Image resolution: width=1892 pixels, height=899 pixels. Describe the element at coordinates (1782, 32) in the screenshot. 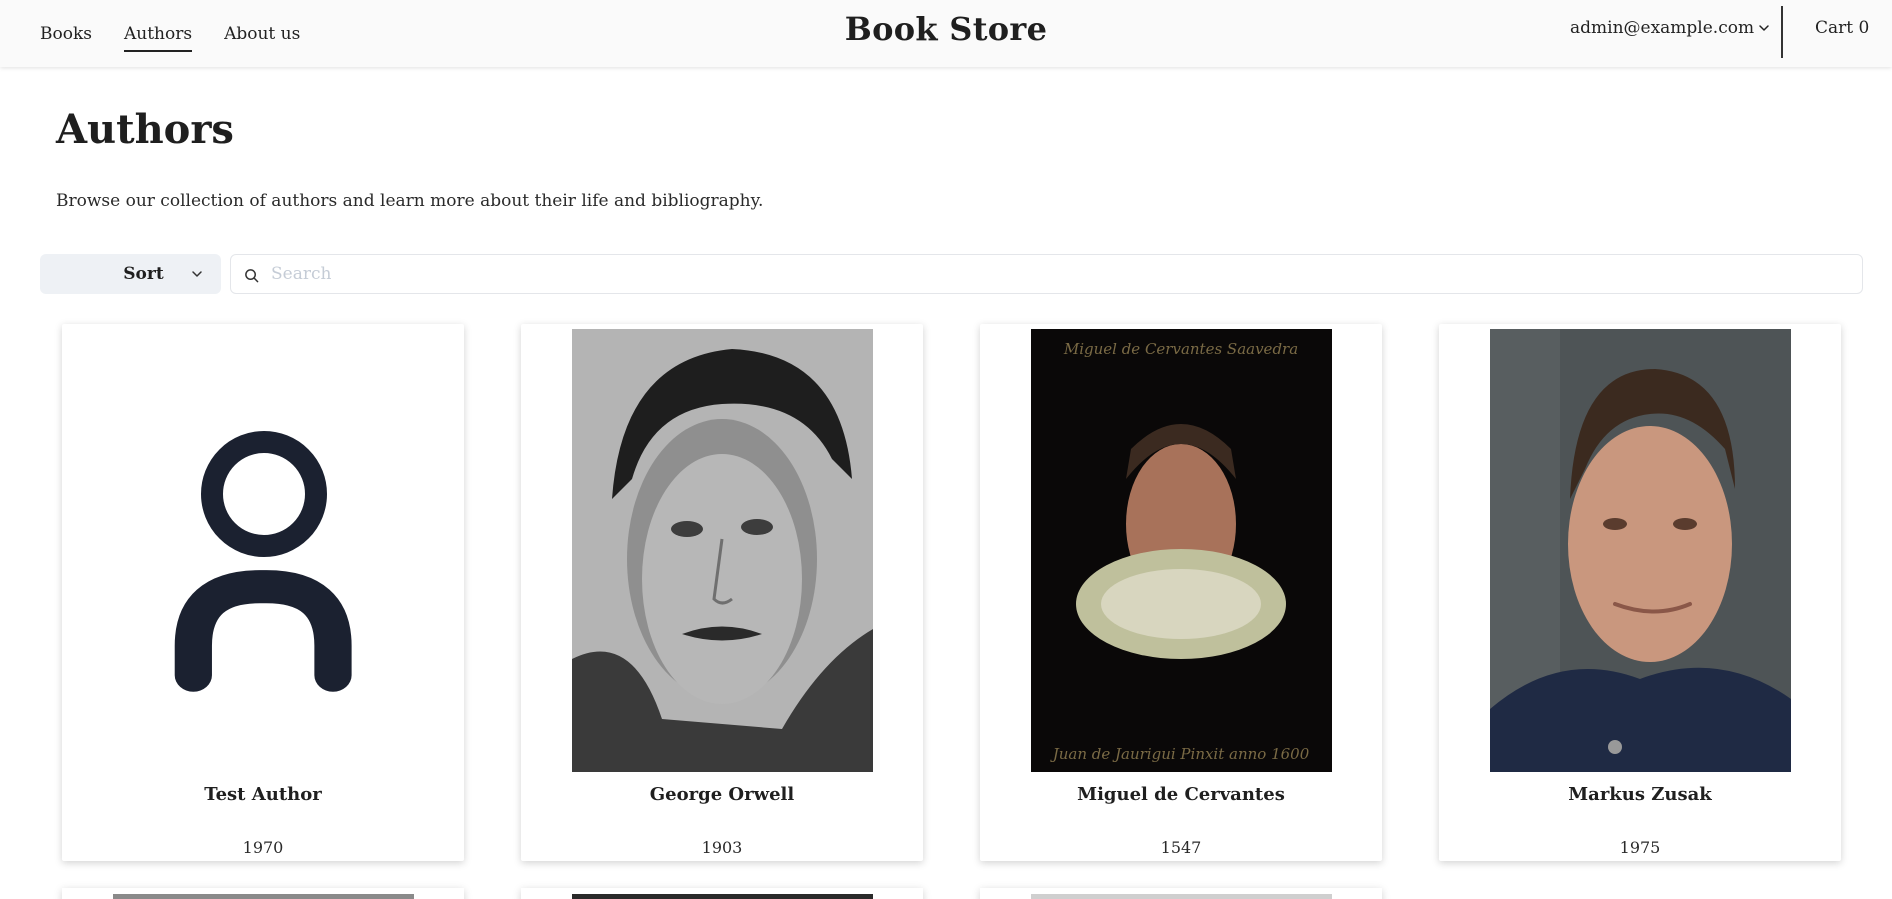

I see `header-divider` at that location.